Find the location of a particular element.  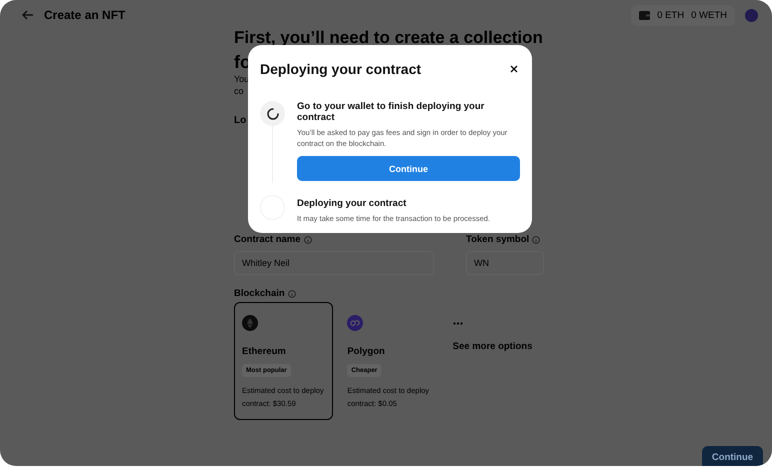

step-title: Go to your wallet to finish deploying your contract is located at coordinates (391, 112).